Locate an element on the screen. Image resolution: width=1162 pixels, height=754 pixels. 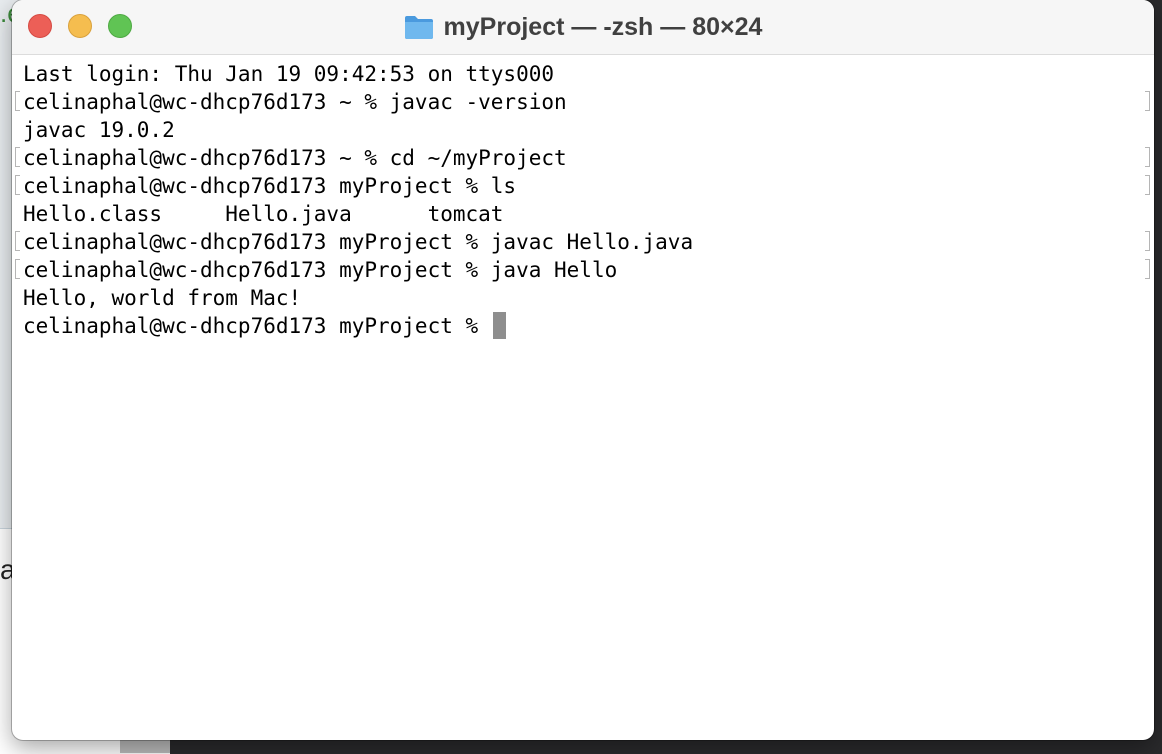
window-title-group: myProject — -zsh — 80×24 is located at coordinates (583, 27).